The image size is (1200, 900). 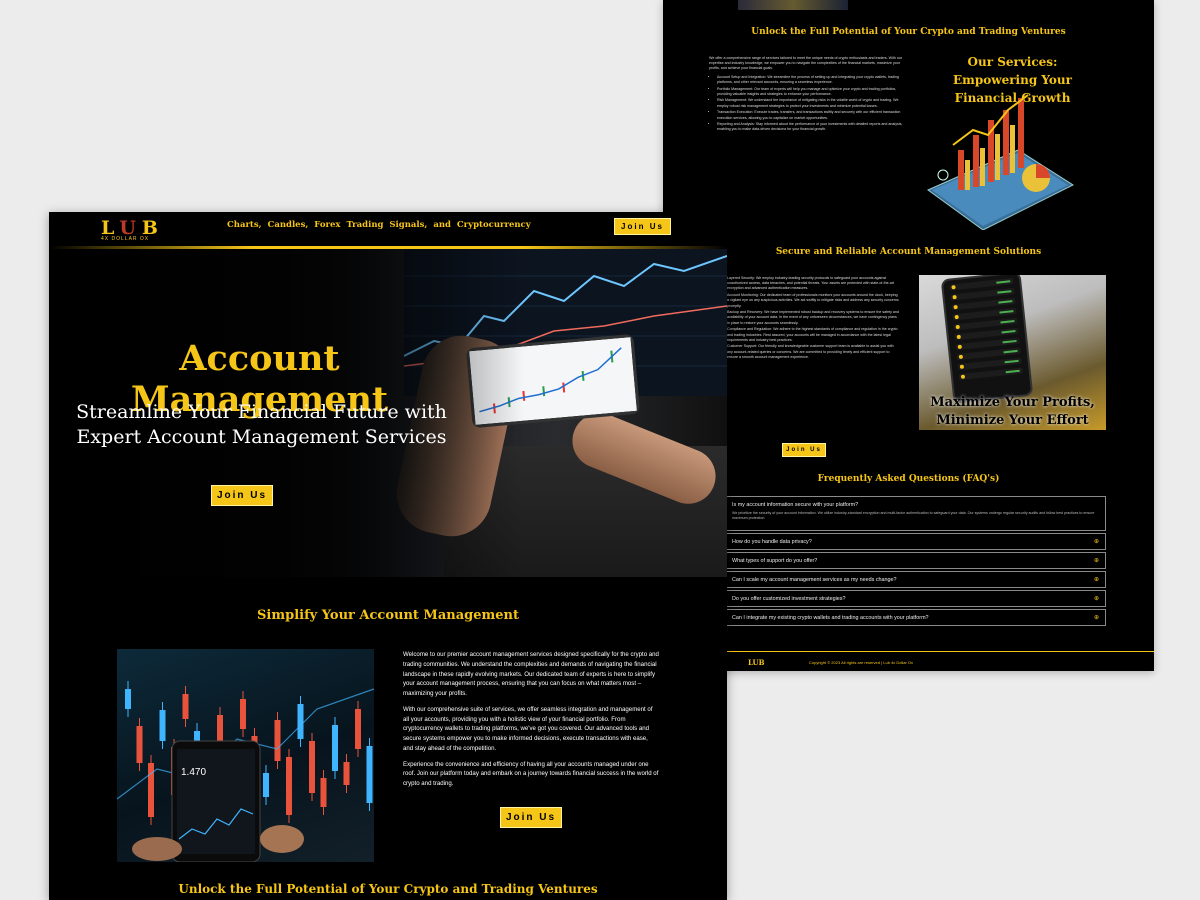 I want to click on faq-question: How do you handle data privacy?, so click(x=772, y=542).